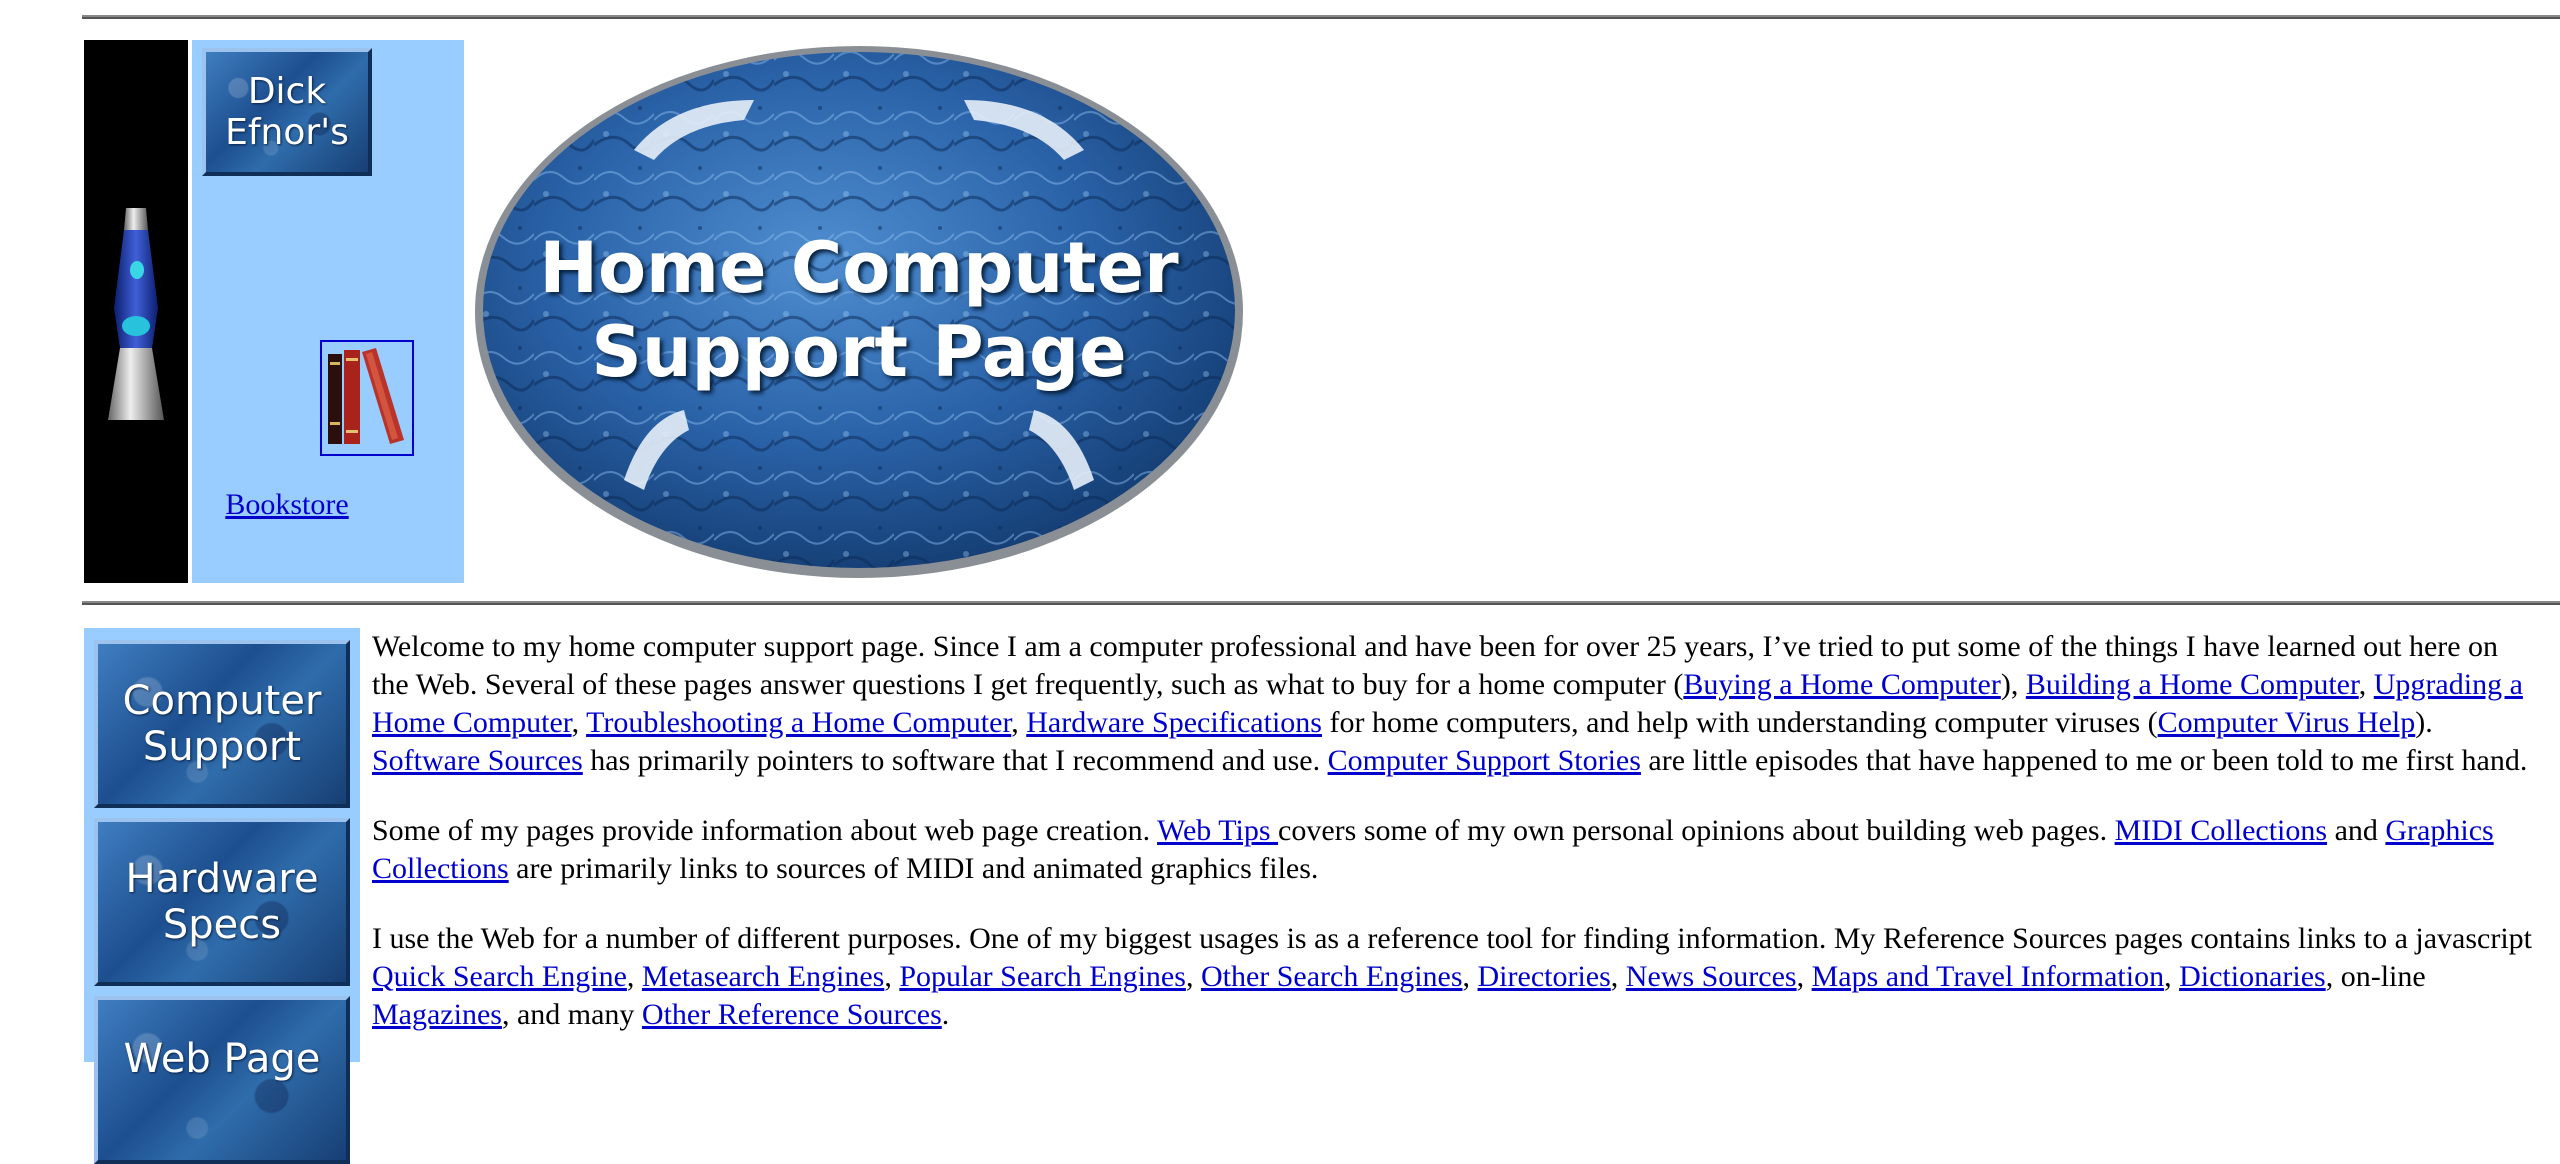  I want to click on lava-lamp-strip, so click(136, 311).